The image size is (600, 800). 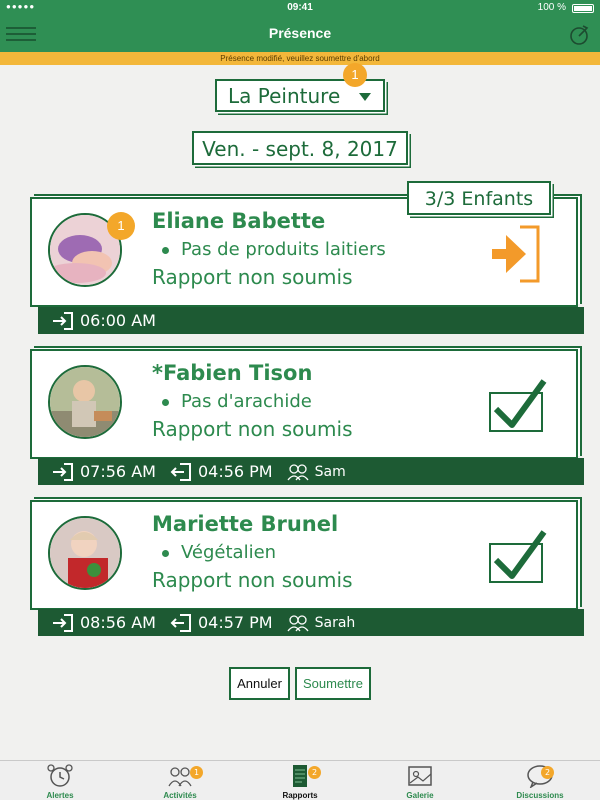 What do you see at coordinates (333, 683) in the screenshot?
I see `submit-button: Soumettre` at bounding box center [333, 683].